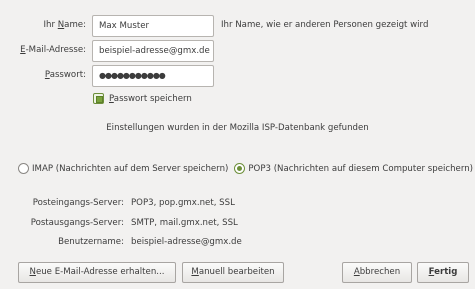 The height and width of the screenshot is (289, 475). Describe the element at coordinates (153, 26) in the screenshot. I see `name-input: Max Muster` at that location.